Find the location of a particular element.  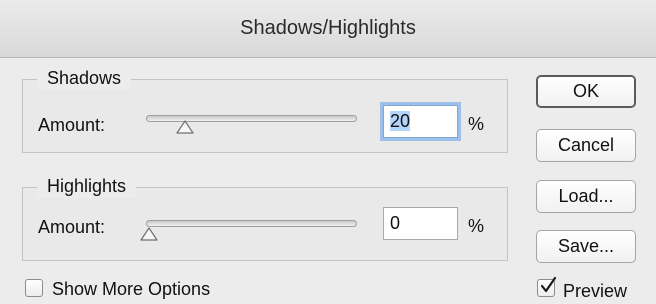

highlights-amount-slider is located at coordinates (251, 223).